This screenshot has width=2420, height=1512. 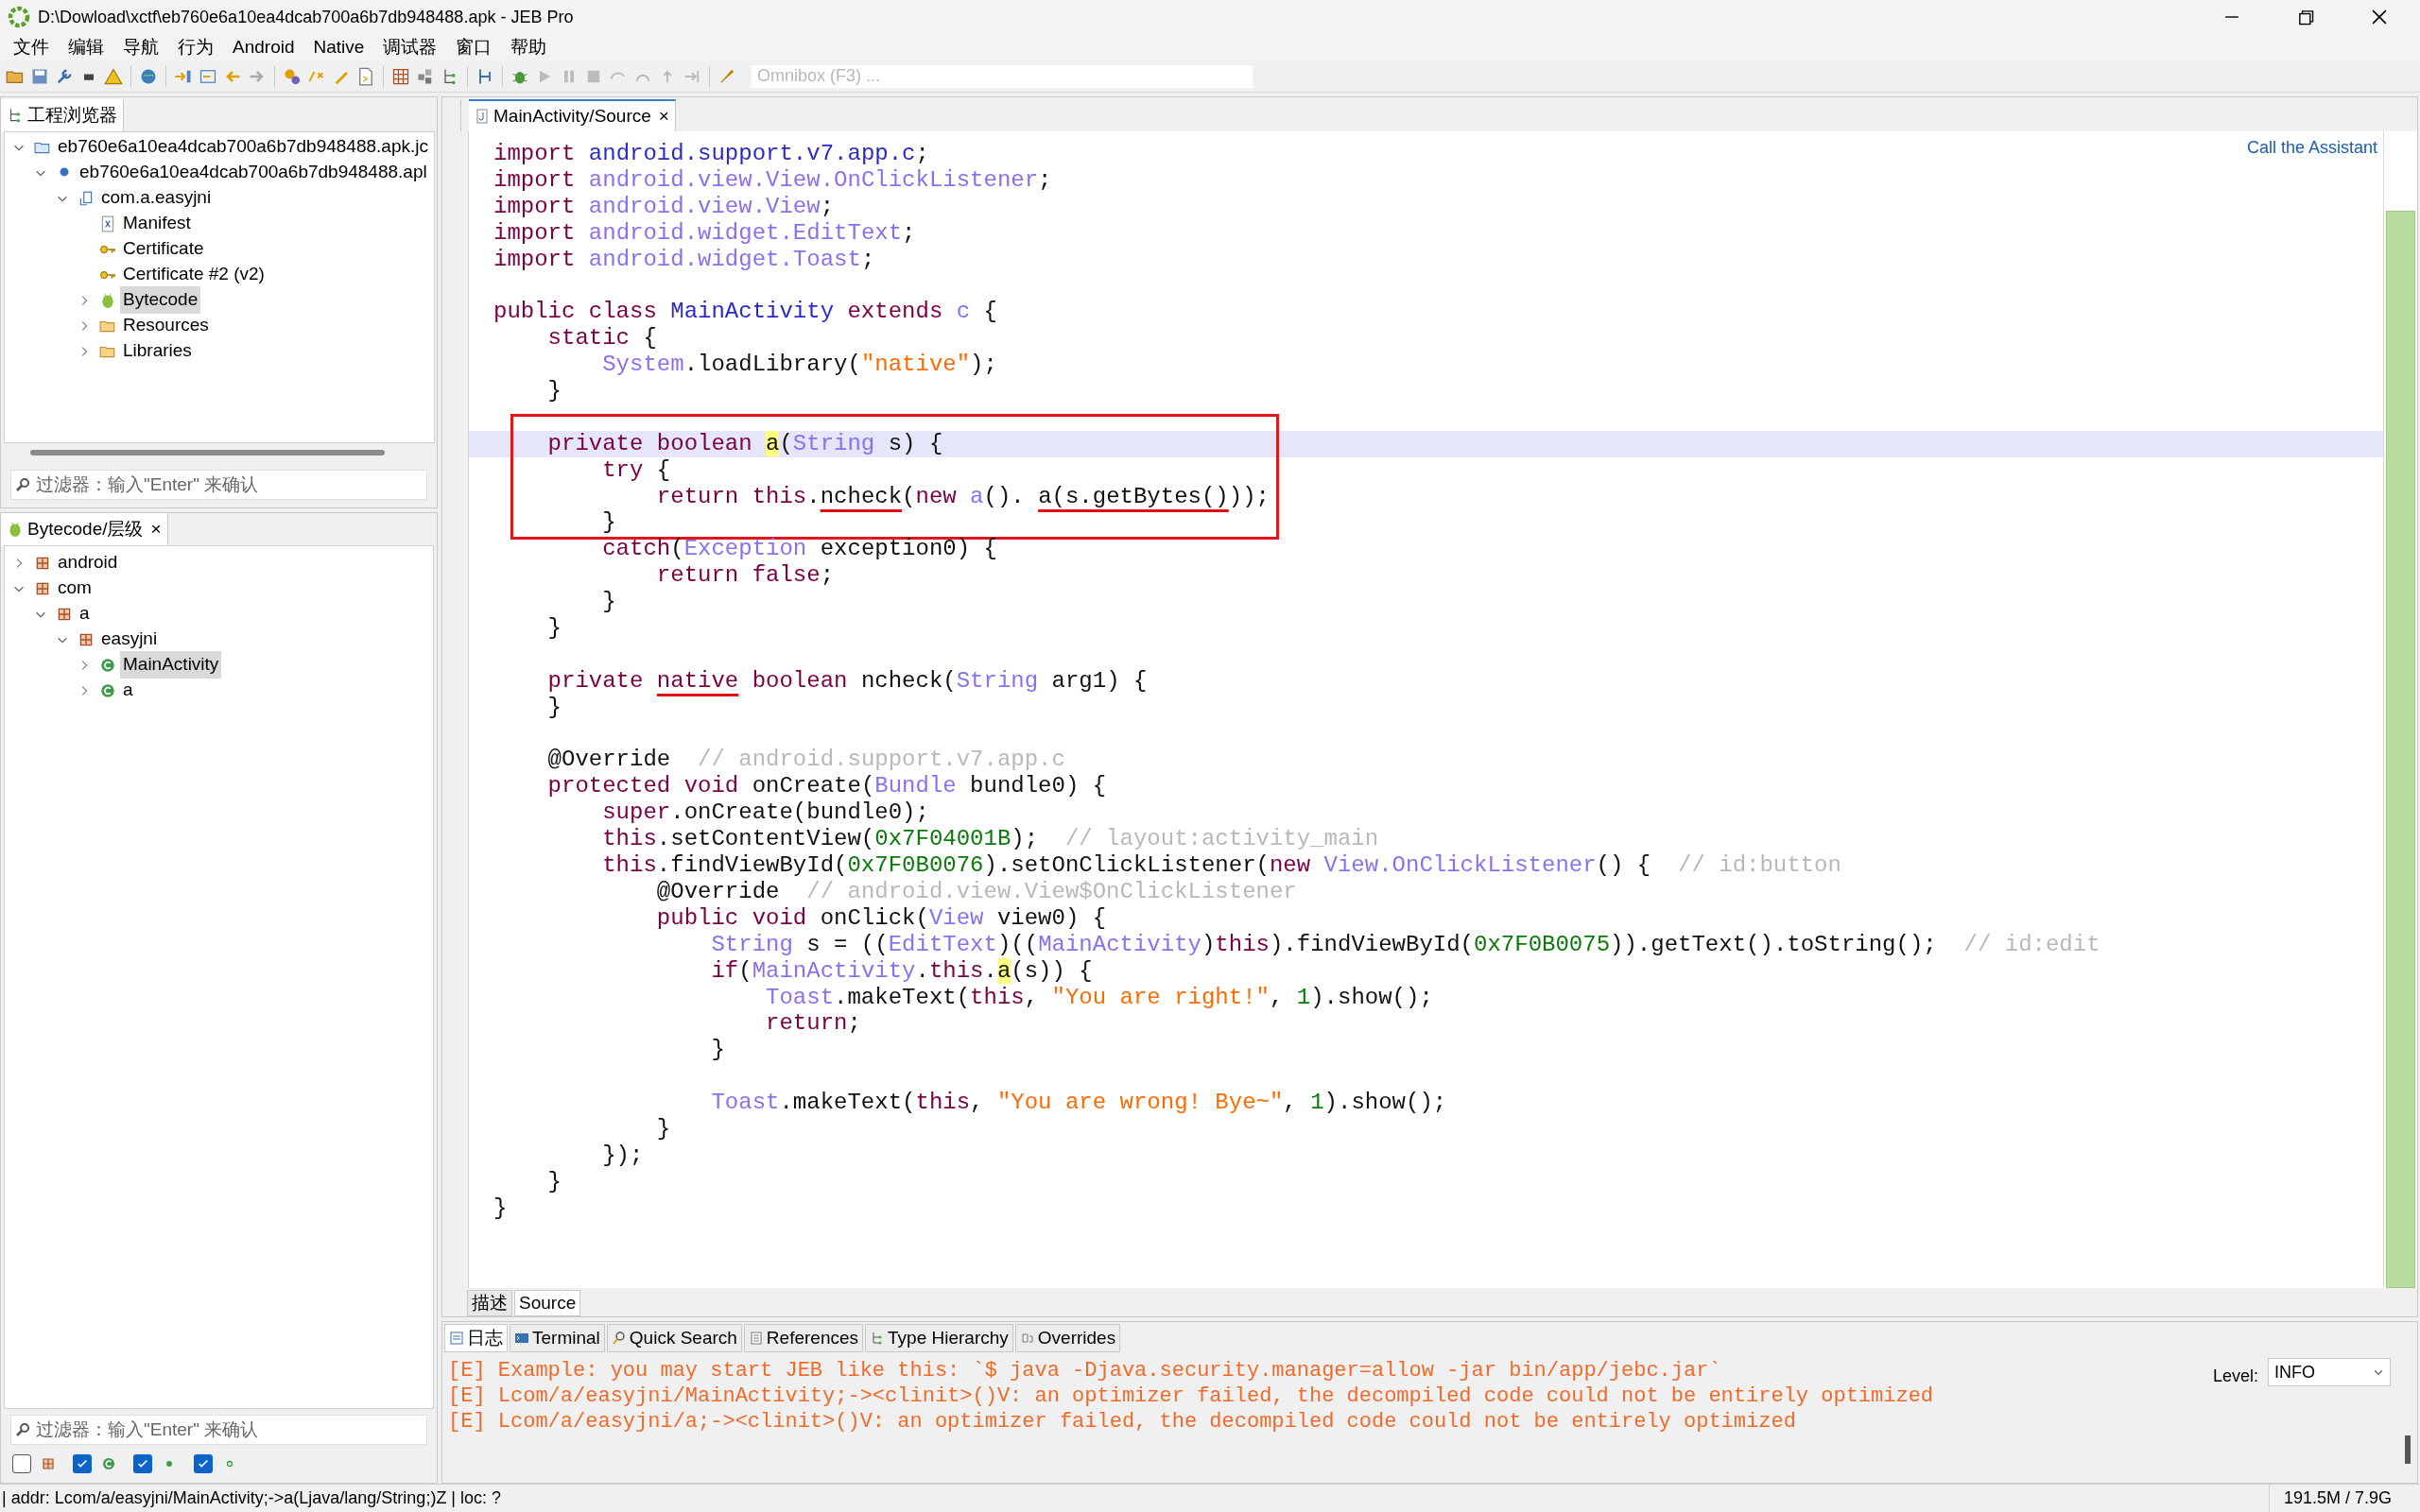 I want to click on menu-item: 导航, so click(x=140, y=47).